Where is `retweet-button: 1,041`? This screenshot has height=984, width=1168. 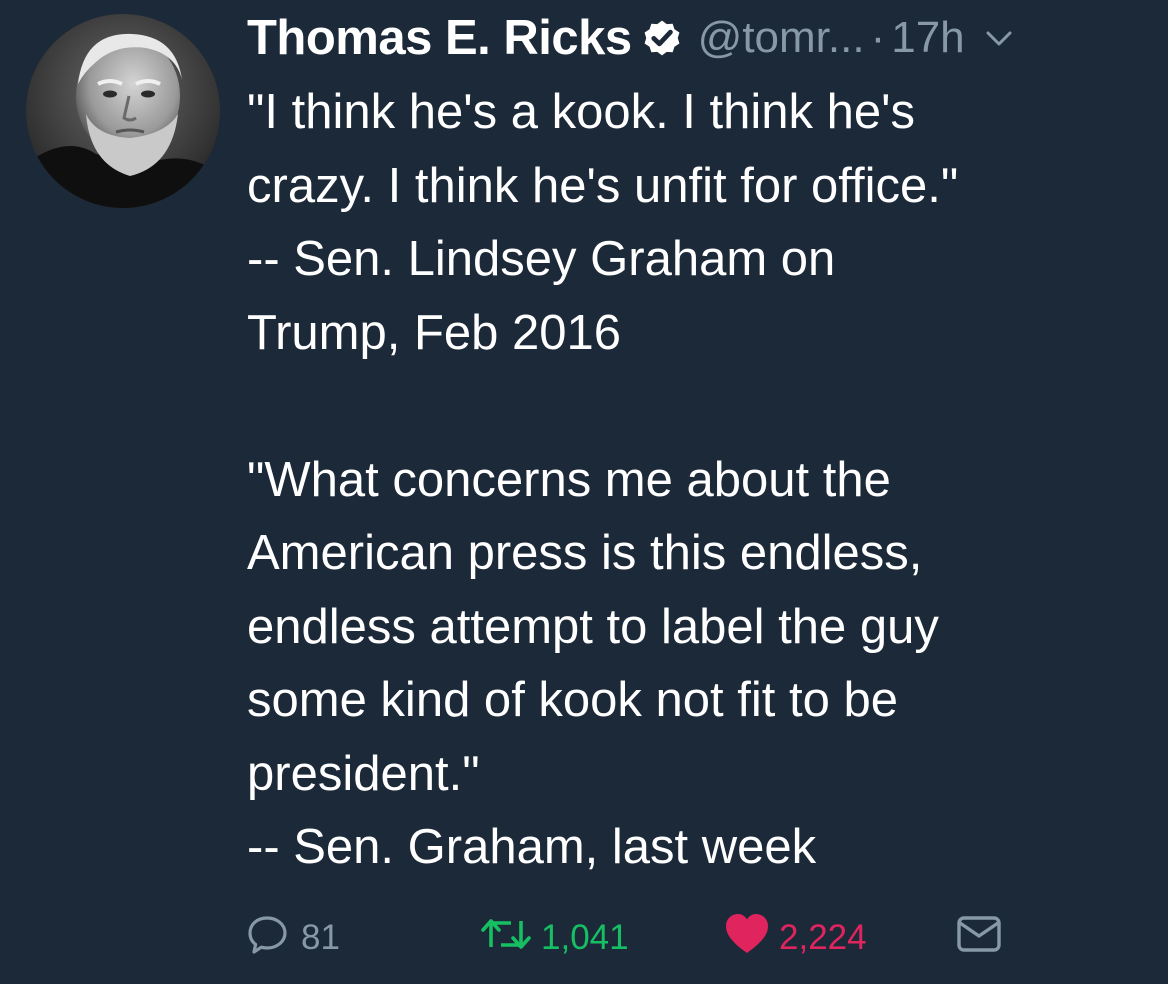 retweet-button: 1,041 is located at coordinates (554, 938).